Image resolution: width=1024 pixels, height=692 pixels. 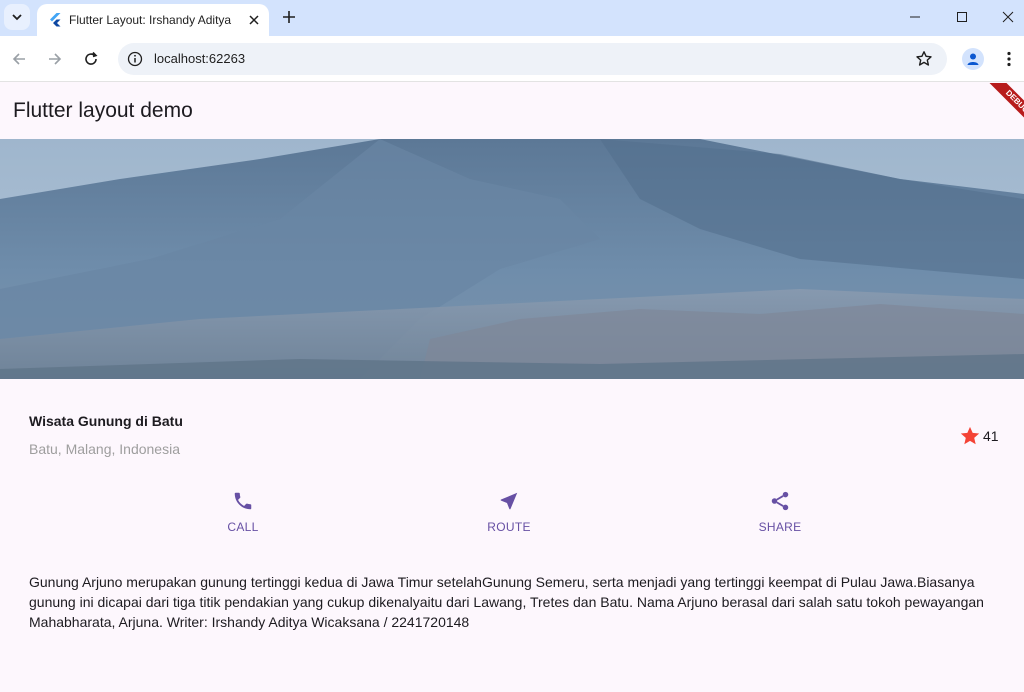 I want to click on maximize-button, so click(x=962, y=17).